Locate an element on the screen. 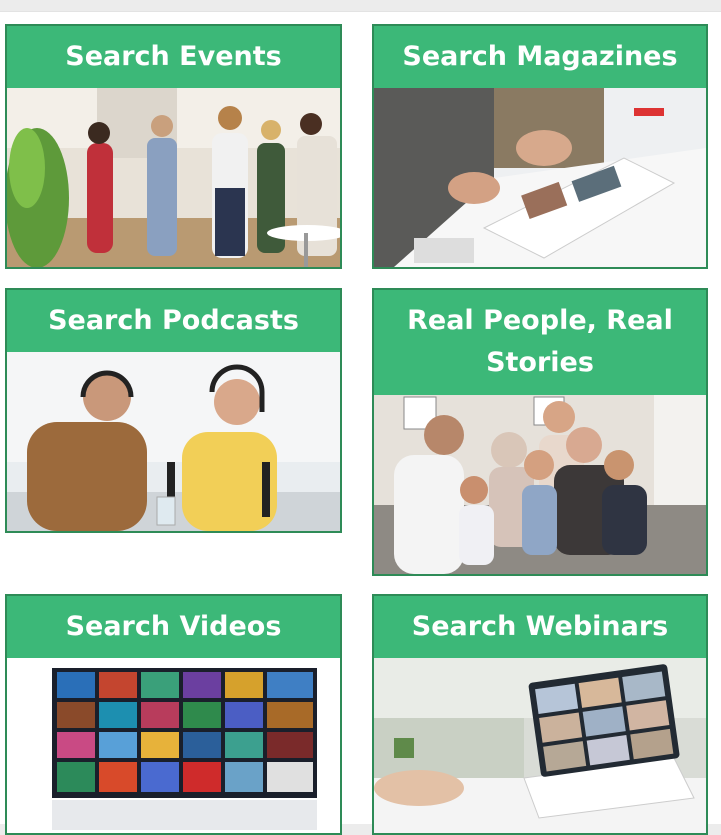 This screenshot has width=721, height=835. search-videos-card: Search Videos is located at coordinates (173, 714).